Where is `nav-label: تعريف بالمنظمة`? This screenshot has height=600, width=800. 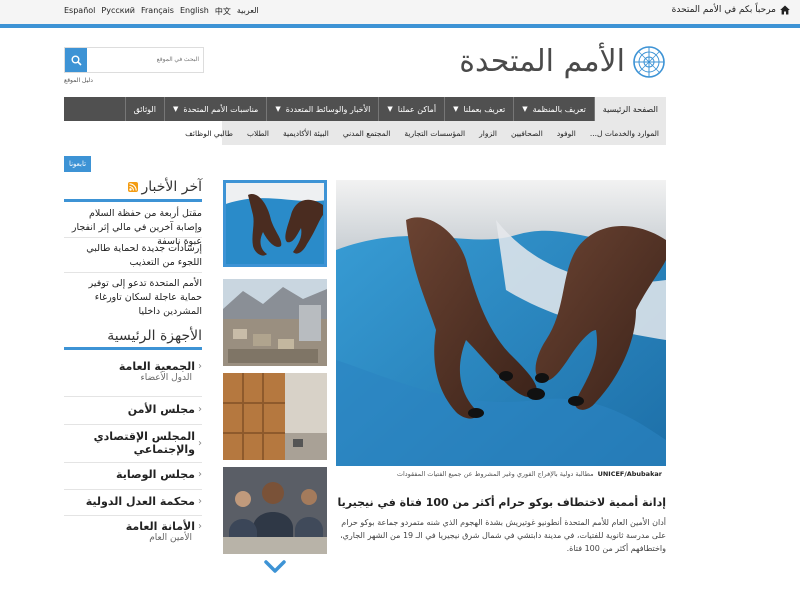
nav-label: تعريف بالمنظمة is located at coordinates (559, 109).